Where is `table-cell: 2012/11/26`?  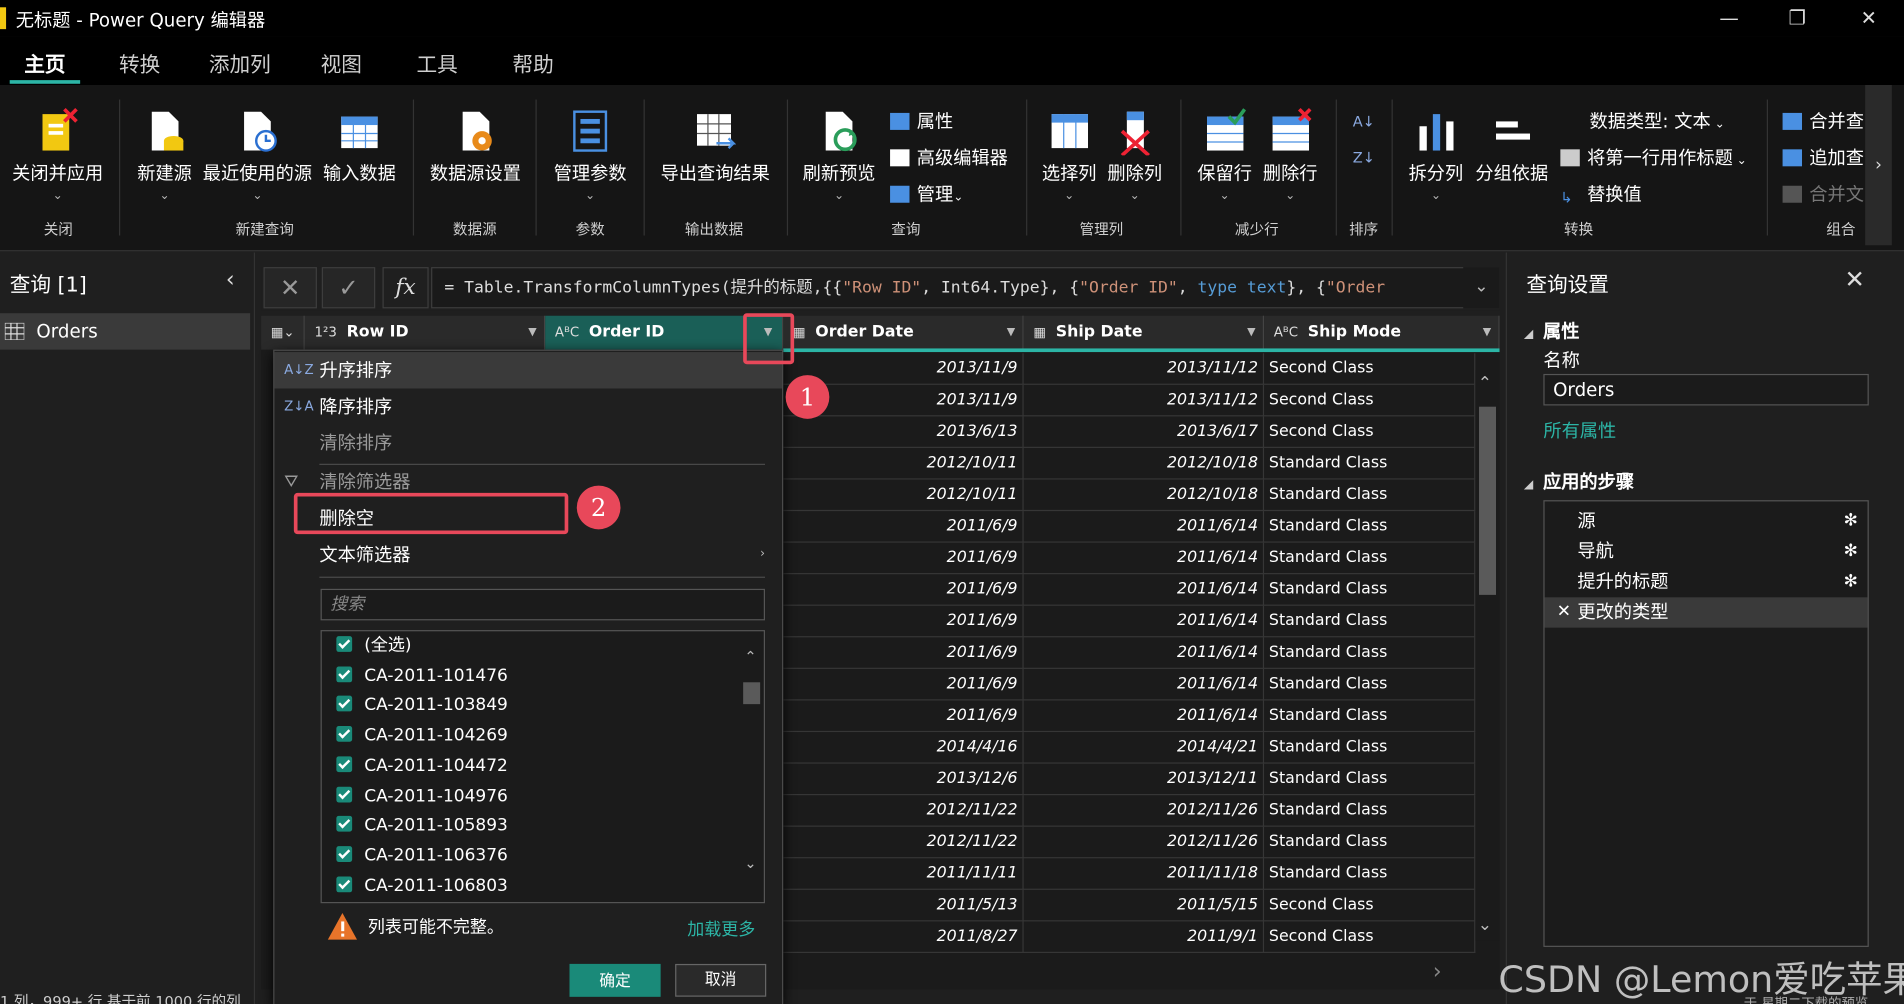 table-cell: 2012/11/26 is located at coordinates (1144, 842).